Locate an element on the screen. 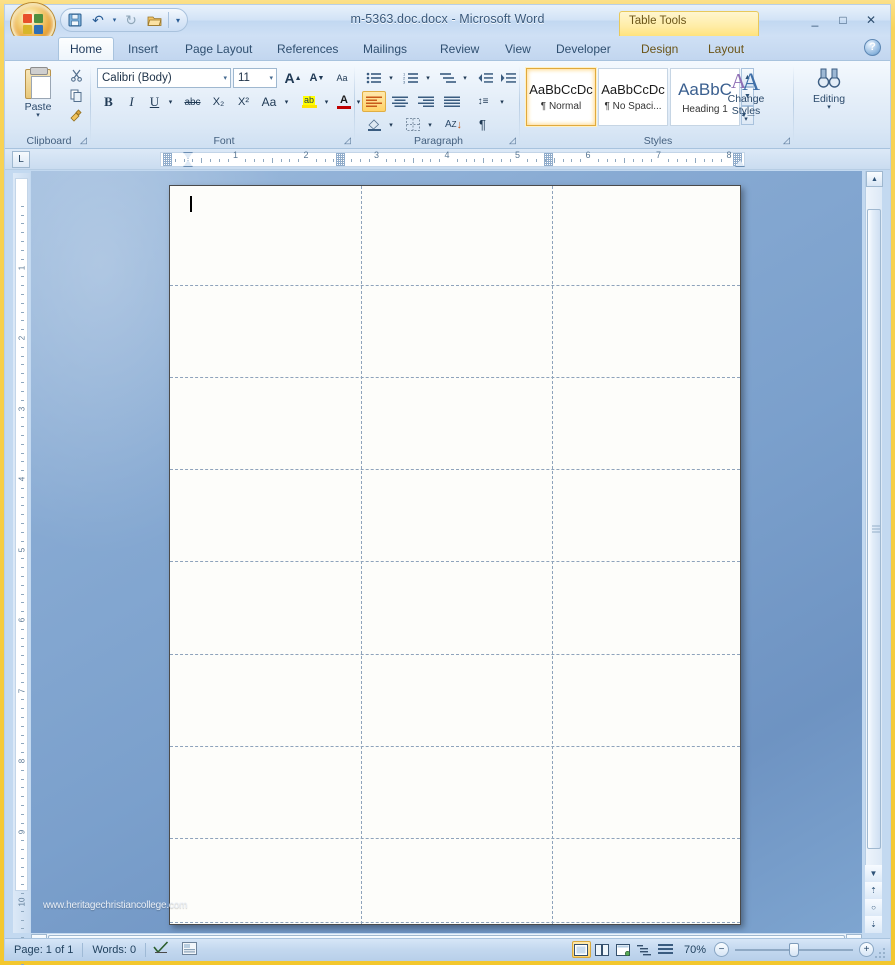 The image size is (895, 965). multilevel-list-button is located at coordinates (448, 78).